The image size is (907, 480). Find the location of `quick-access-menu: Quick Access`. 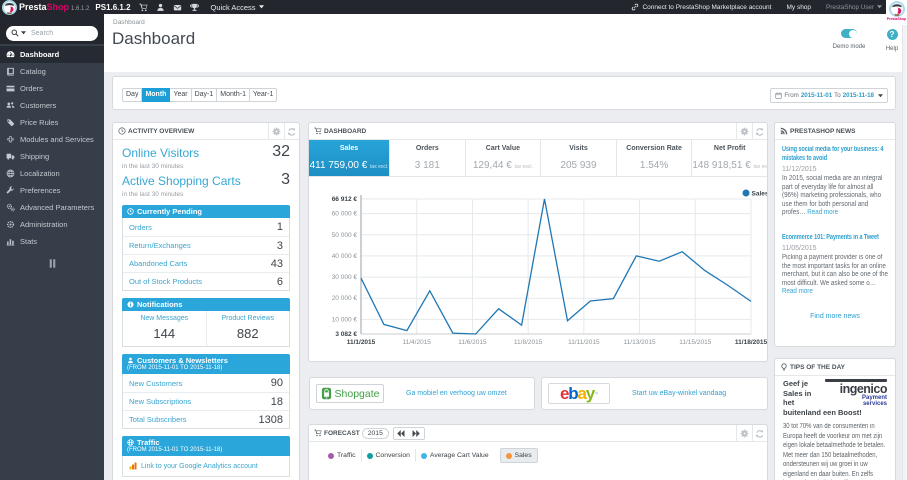

quick-access-menu: Quick Access is located at coordinates (237, 7).